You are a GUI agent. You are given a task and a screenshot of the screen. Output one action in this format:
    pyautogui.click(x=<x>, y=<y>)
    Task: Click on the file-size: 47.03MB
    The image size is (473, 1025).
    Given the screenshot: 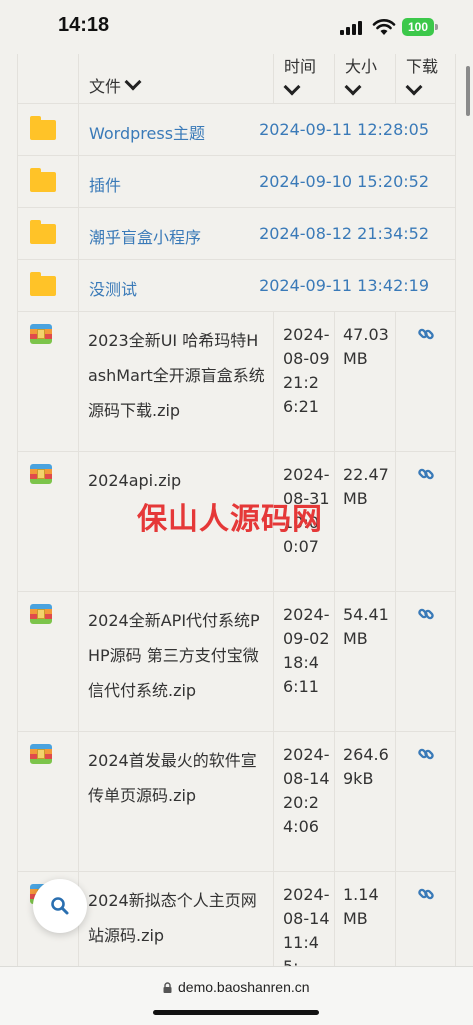 What is the action you would take?
    pyautogui.click(x=366, y=346)
    